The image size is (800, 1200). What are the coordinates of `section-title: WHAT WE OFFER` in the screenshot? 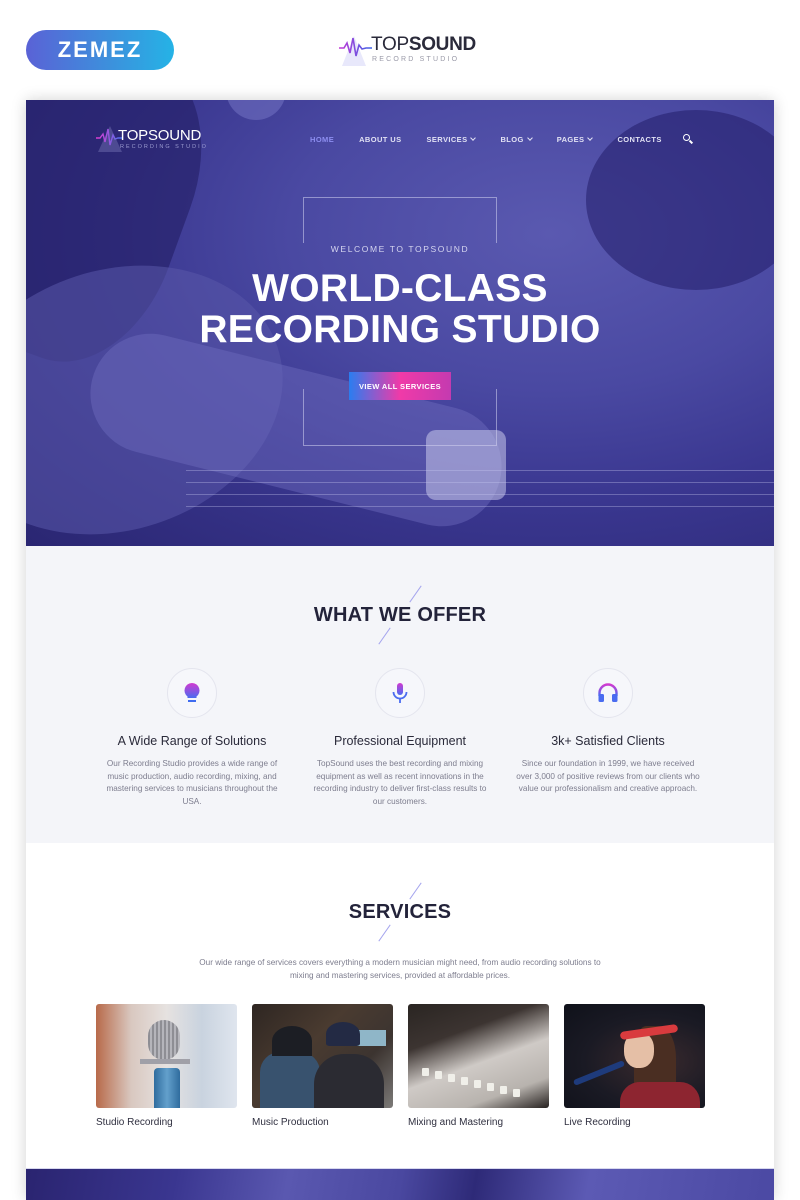 It's located at (400, 615).